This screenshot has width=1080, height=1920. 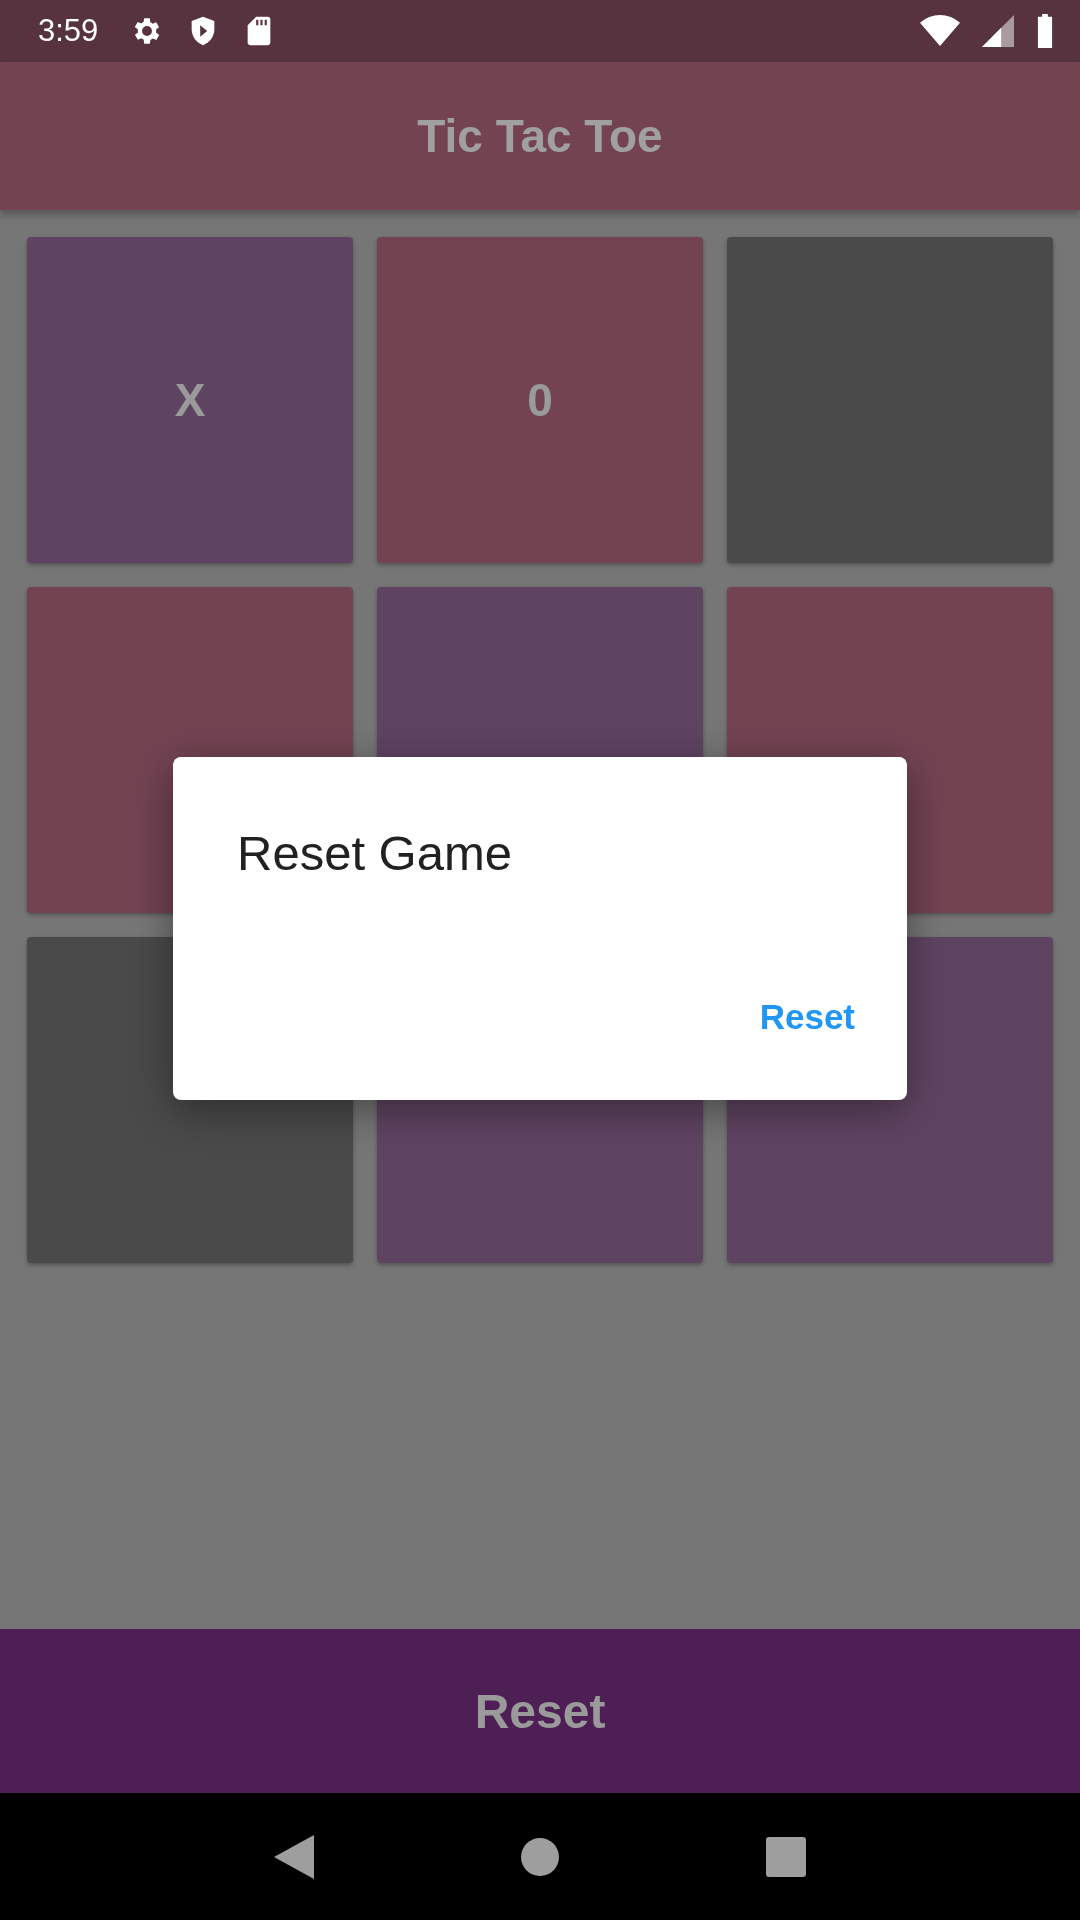 What do you see at coordinates (540, 1856) in the screenshot?
I see `home-icon` at bounding box center [540, 1856].